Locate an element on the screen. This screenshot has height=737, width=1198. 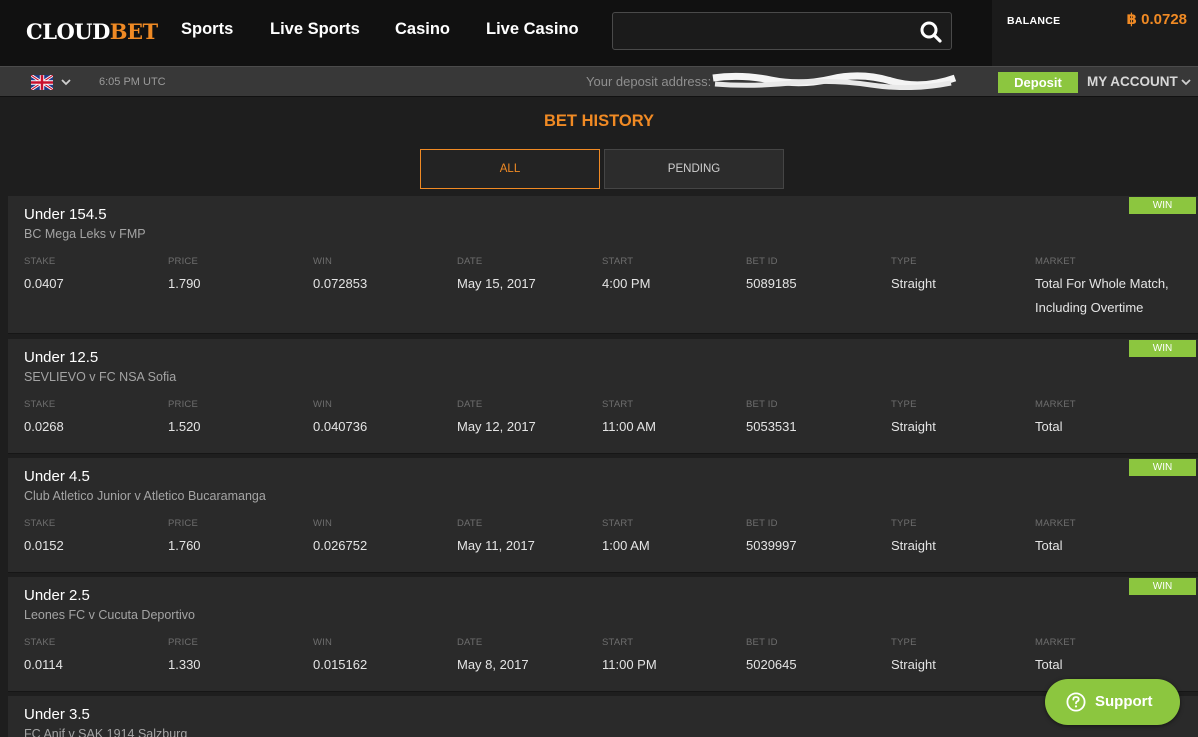
balance-label: BALANCE is located at coordinates (1034, 21).